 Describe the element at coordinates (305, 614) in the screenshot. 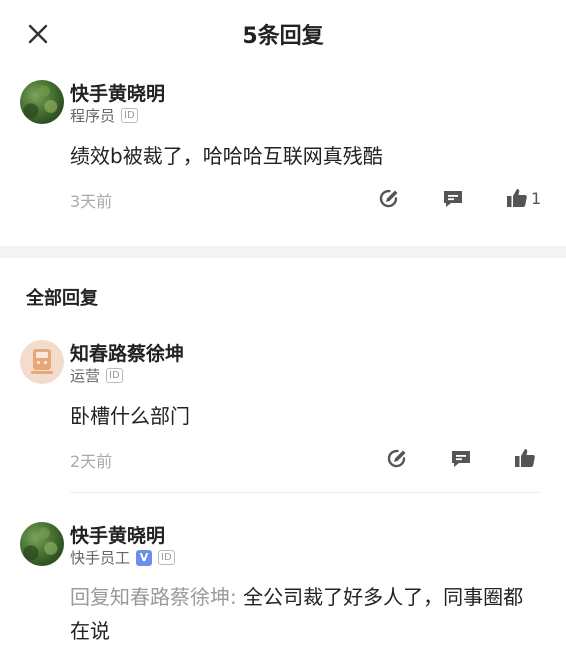

I see `reply-text: 回复知春路蔡徐坤: 全公司裁了好多人了，同事圈都在说` at that location.